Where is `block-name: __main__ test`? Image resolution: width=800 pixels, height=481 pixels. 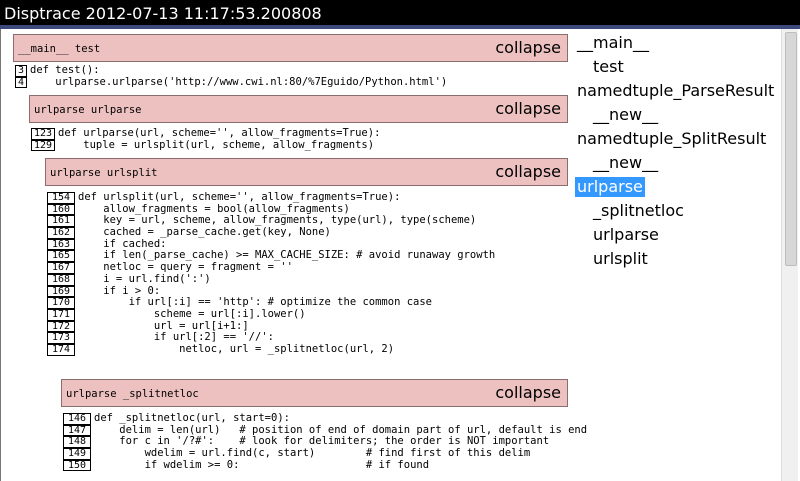
block-name: __main__ test is located at coordinates (59, 49).